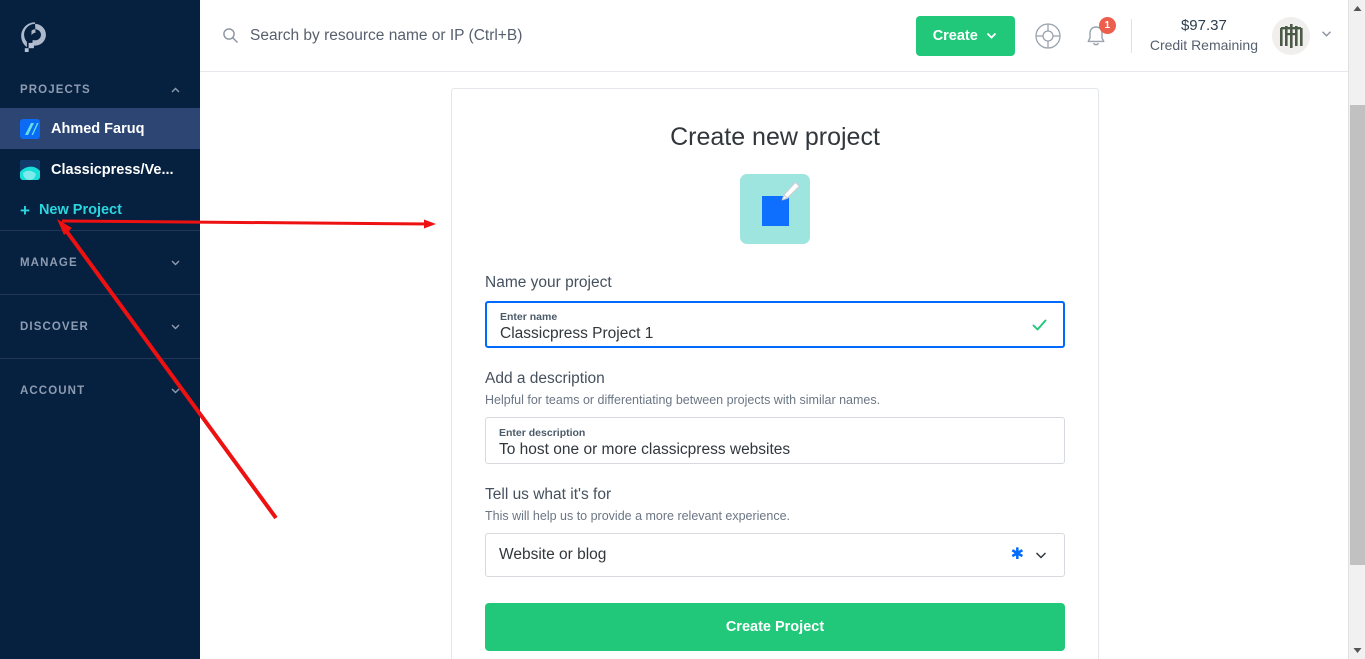 This screenshot has width=1365, height=659. What do you see at coordinates (775, 209) in the screenshot?
I see `project-avatar-editor` at bounding box center [775, 209].